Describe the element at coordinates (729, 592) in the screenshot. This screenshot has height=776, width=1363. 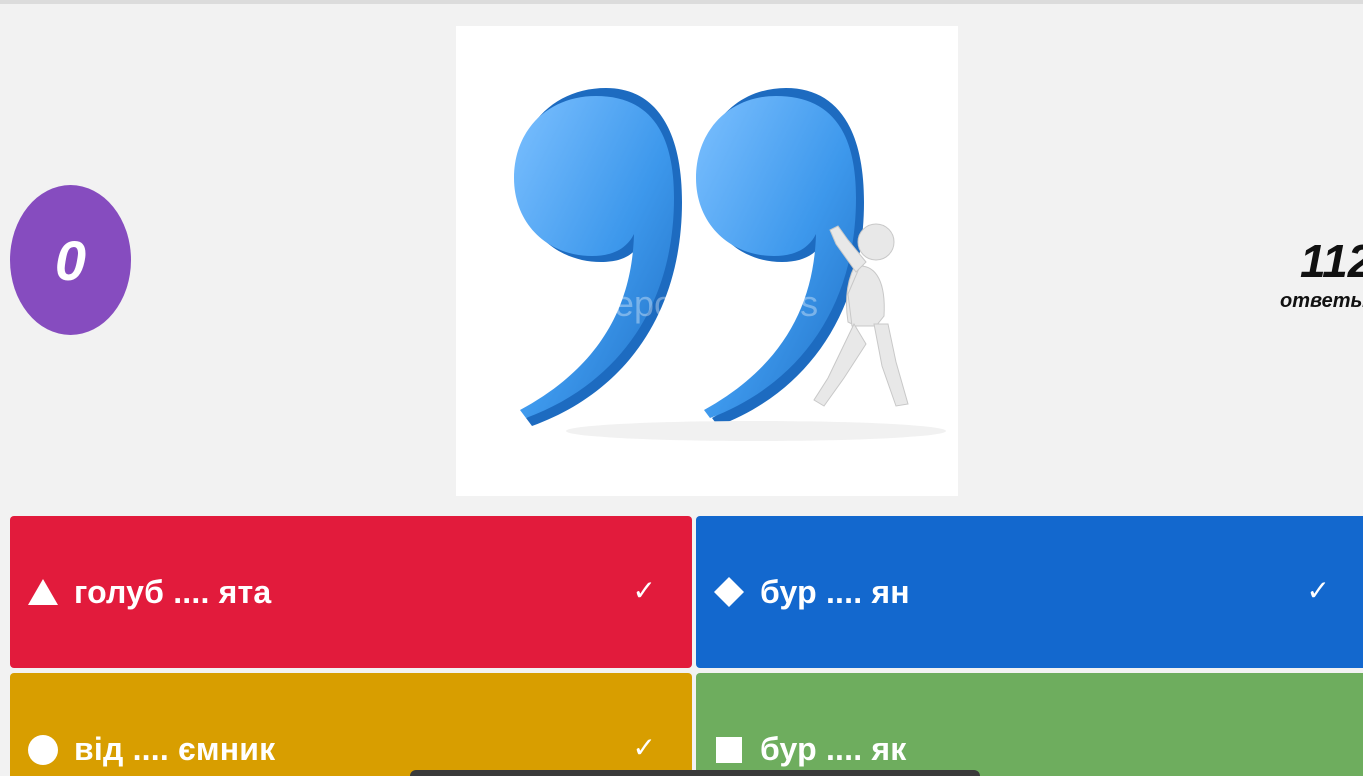
I see `diamond-icon` at that location.